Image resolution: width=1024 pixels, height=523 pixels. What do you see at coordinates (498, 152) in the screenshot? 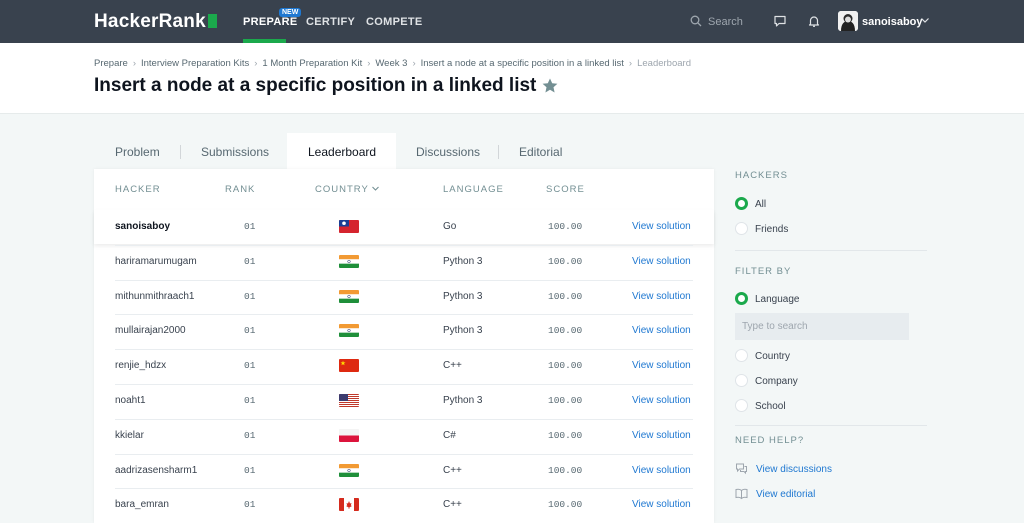
I see `tab-divider` at bounding box center [498, 152].